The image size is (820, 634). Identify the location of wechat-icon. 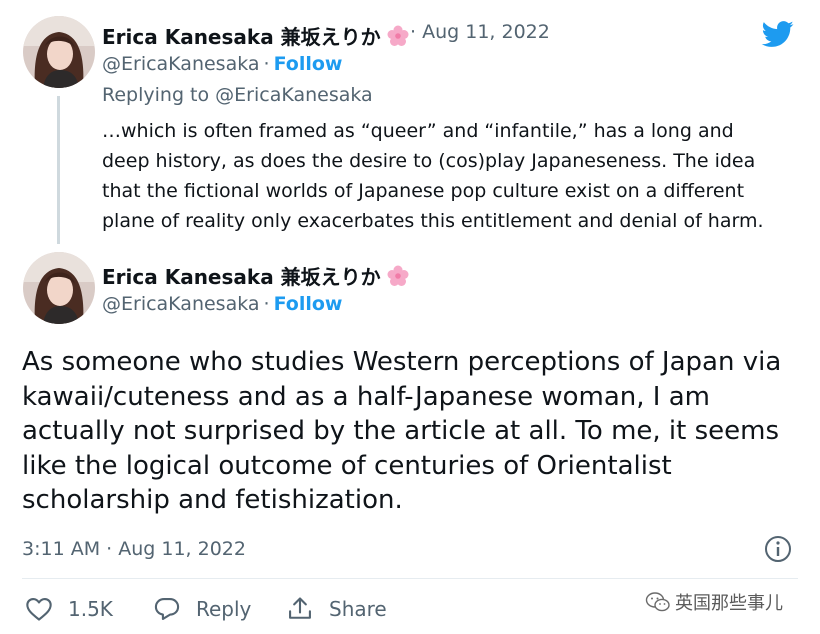
(657, 602).